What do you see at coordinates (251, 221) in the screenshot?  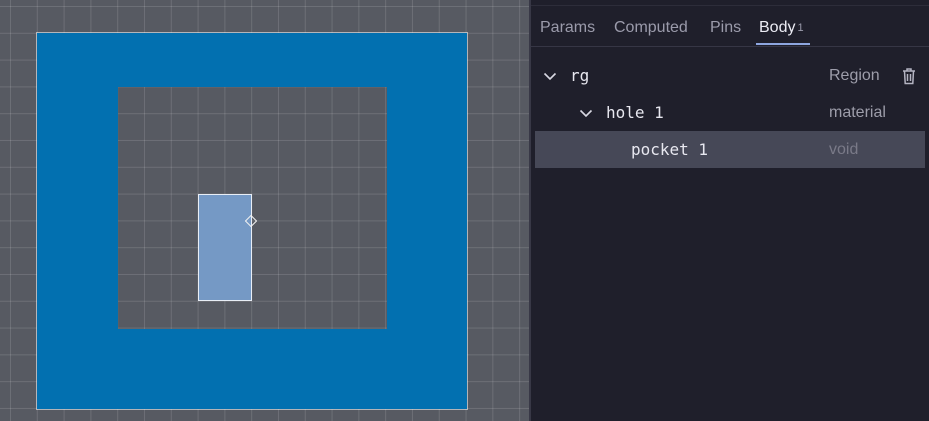 I see `diamond-handle-icon` at bounding box center [251, 221].